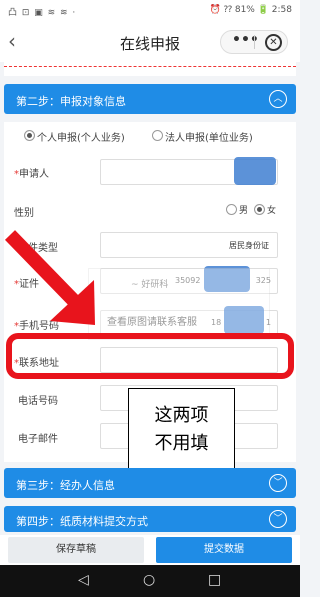 The height and width of the screenshot is (597, 320). What do you see at coordinates (38, 439) in the screenshot?
I see `email-label: 电子邮件` at bounding box center [38, 439].